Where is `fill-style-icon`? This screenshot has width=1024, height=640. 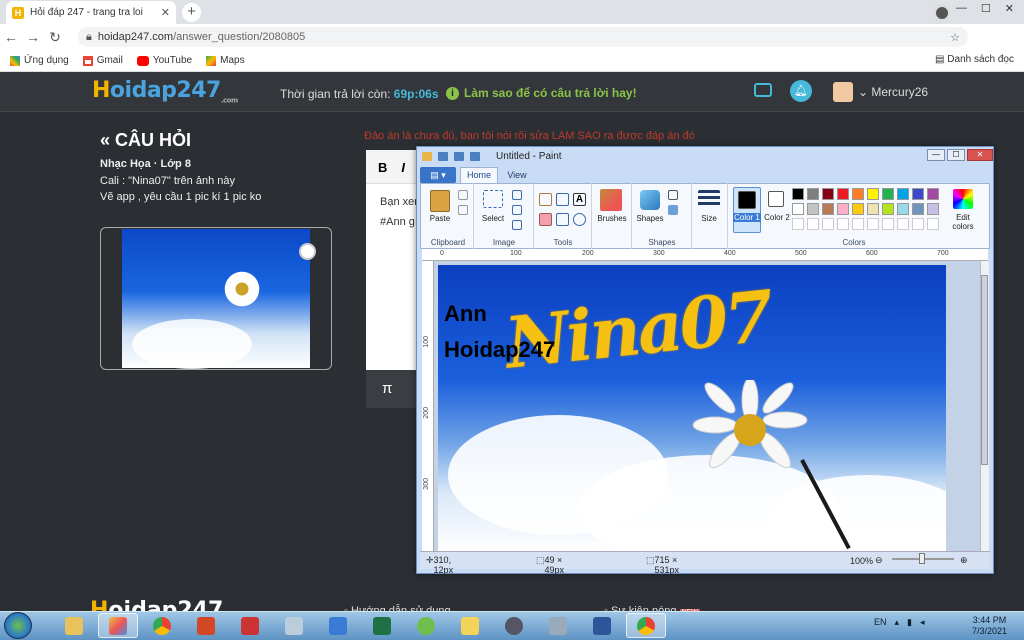 fill-style-icon is located at coordinates (673, 210).